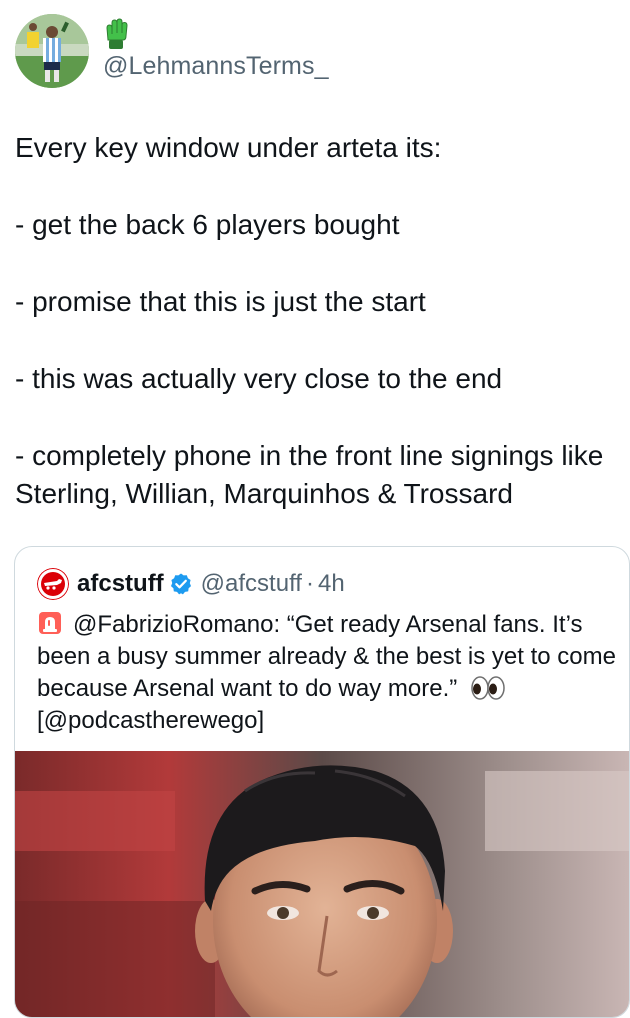 The height and width of the screenshot is (1018, 630). I want to click on afcstuff-avatar, so click(53, 584).